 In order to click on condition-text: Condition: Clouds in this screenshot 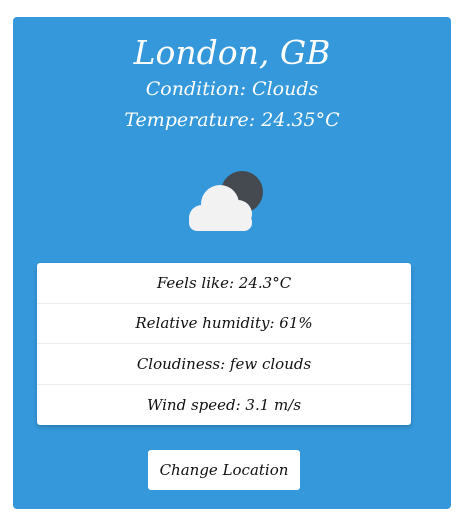, I will do `click(232, 89)`.